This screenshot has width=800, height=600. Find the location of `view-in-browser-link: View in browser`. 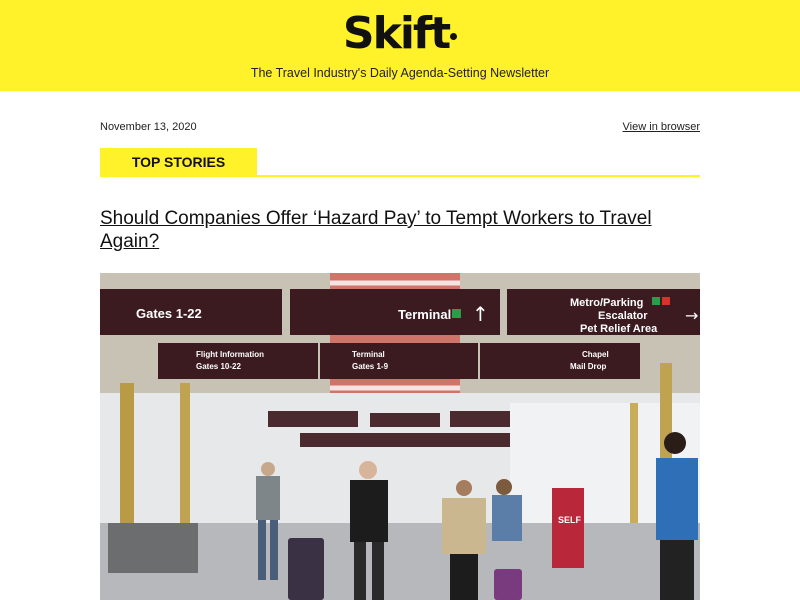

view-in-browser-link: View in browser is located at coordinates (661, 127).